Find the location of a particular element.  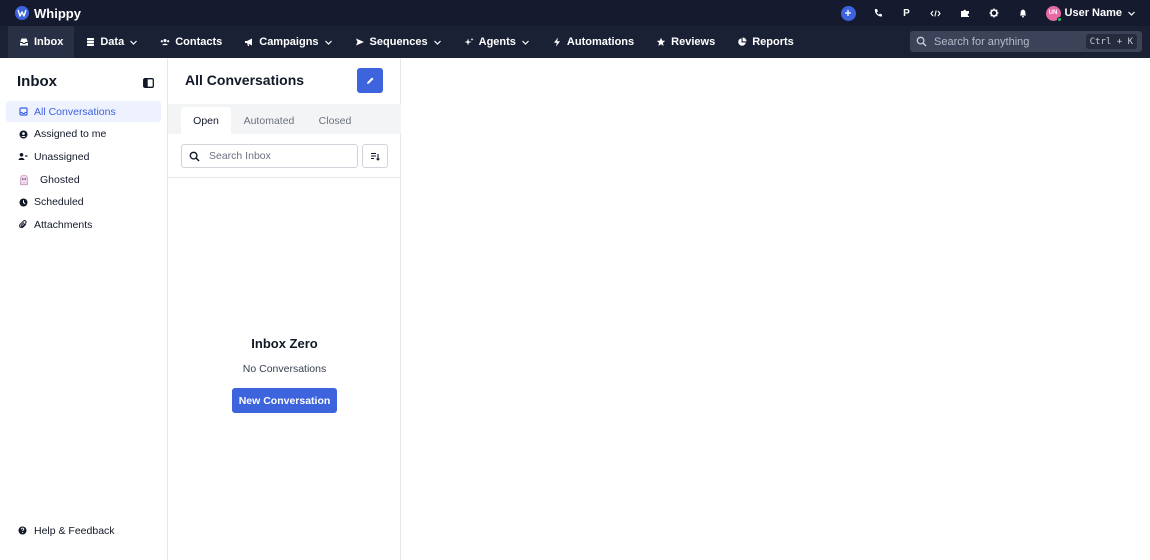

nav-label: Reports is located at coordinates (773, 42).